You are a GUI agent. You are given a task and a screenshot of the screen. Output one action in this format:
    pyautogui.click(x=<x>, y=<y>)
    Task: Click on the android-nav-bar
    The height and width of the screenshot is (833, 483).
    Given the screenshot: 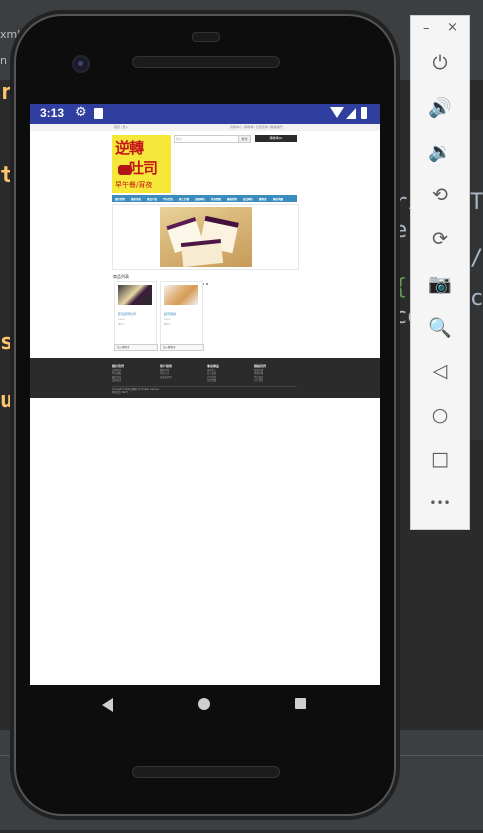 What is the action you would take?
    pyautogui.click(x=205, y=705)
    